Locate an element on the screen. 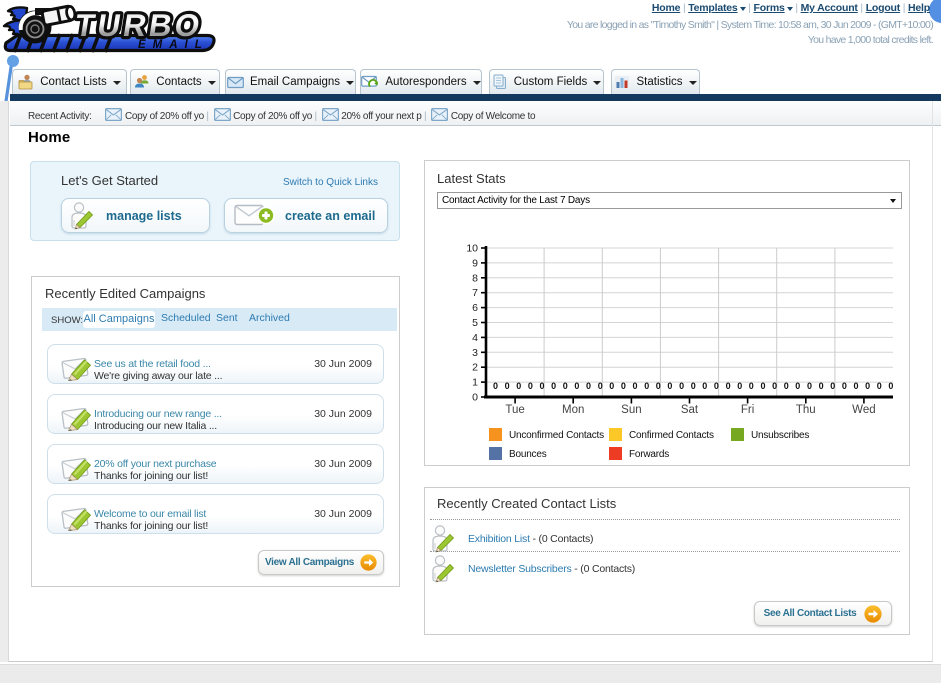  svg-text: Fri is located at coordinates (747, 410).